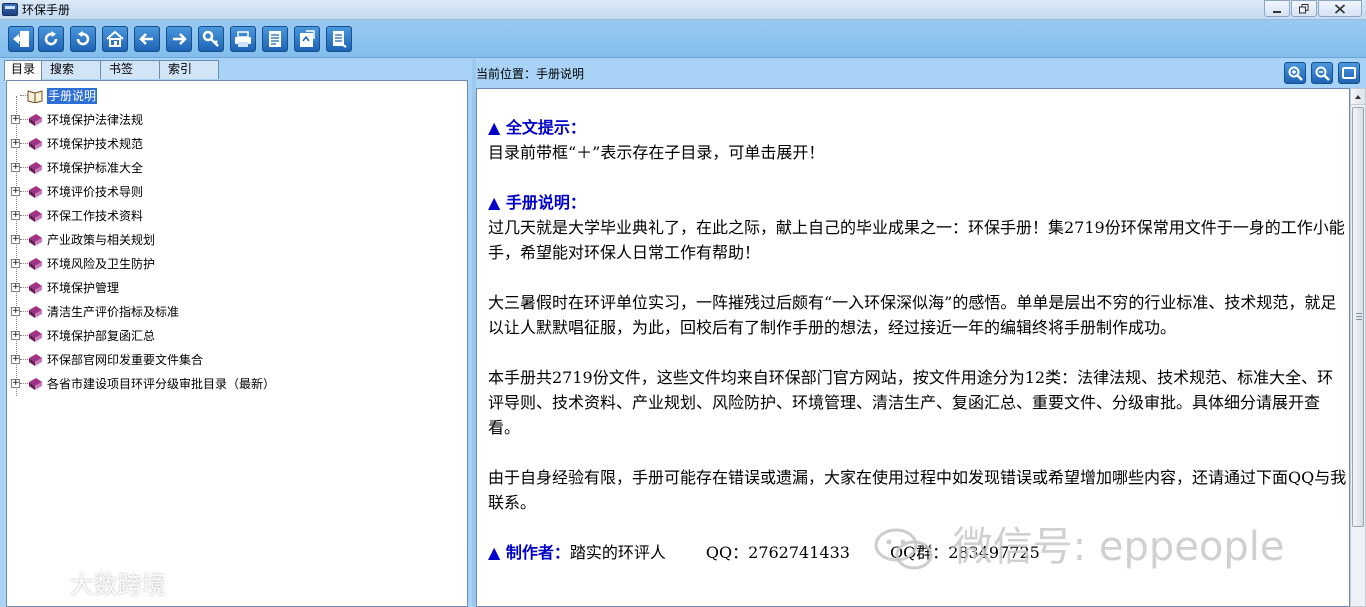 This screenshot has width=1366, height=607. What do you see at coordinates (237, 264) in the screenshot?
I see `tree-item-risk: + 环境风险及卫生防护` at bounding box center [237, 264].